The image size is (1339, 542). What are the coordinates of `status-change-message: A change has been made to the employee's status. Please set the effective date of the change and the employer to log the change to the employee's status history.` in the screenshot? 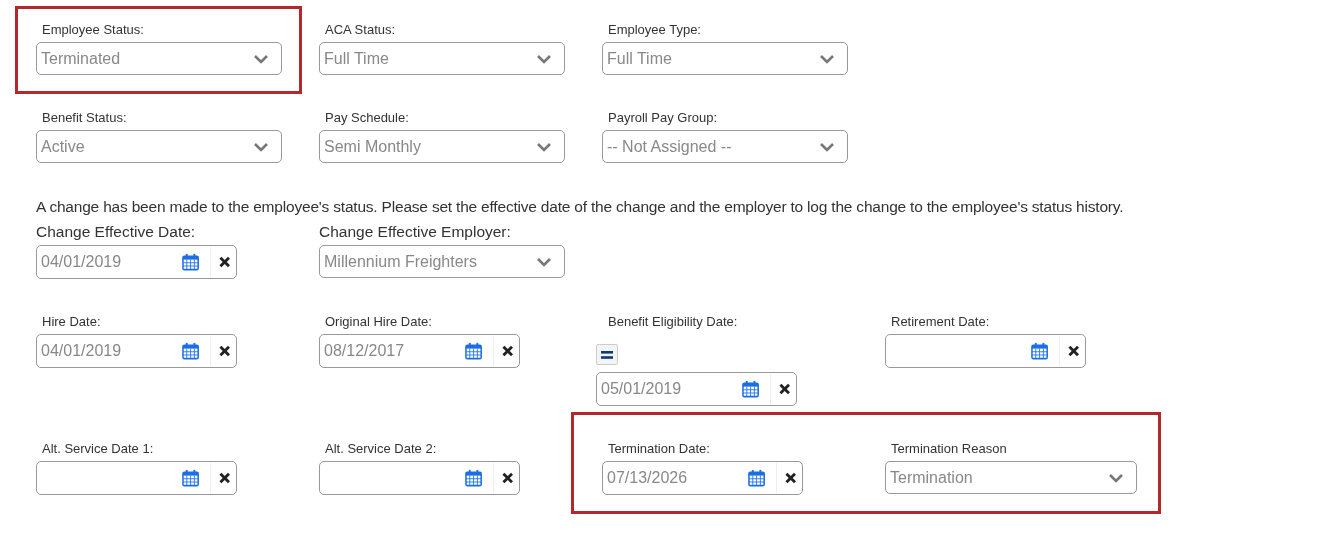 It's located at (580, 207).